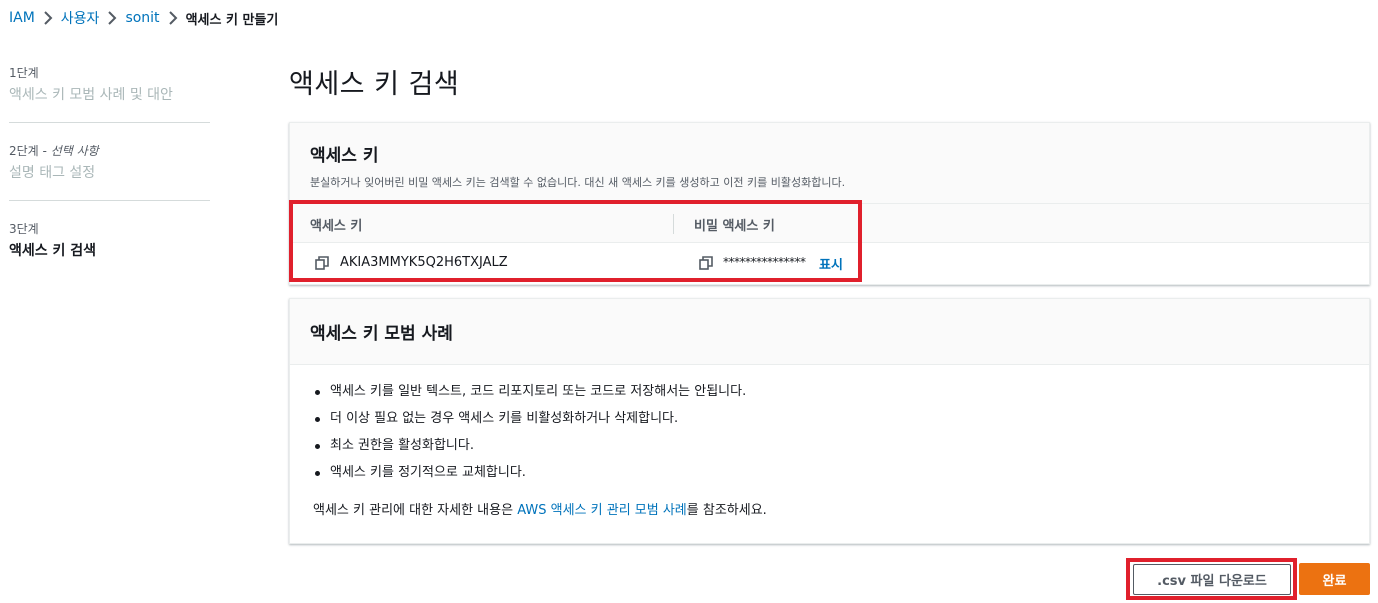 The image size is (1378, 603). What do you see at coordinates (336, 226) in the screenshot?
I see `column-header-access-key: 액세스 키` at bounding box center [336, 226].